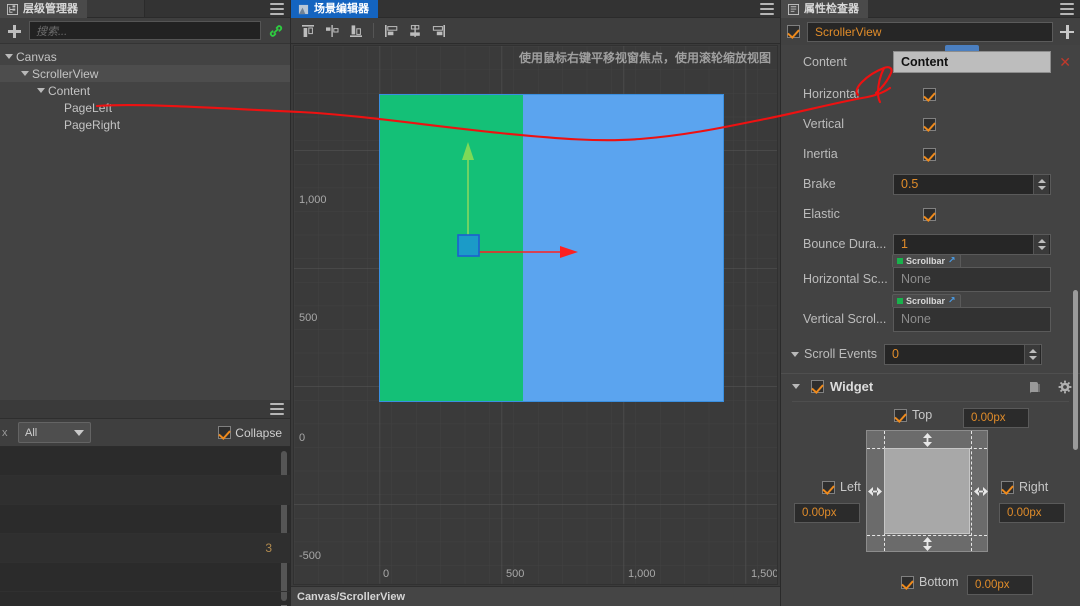 Image resolution: width=1080 pixels, height=606 pixels. What do you see at coordinates (1067, 31) in the screenshot?
I see `add-component-button` at bounding box center [1067, 31].